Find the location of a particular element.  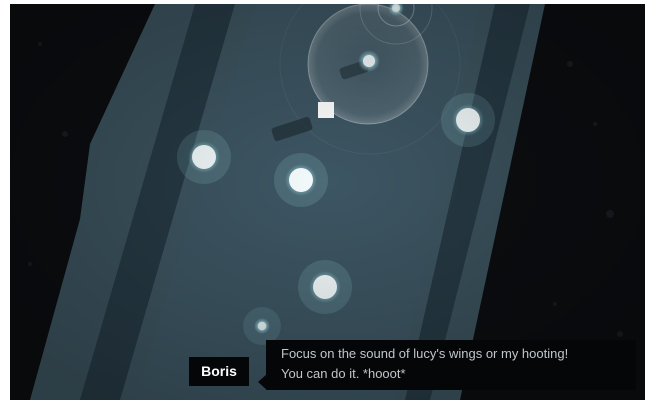

dialog-line-2: You can do it. *hooot* is located at coordinates (343, 373).